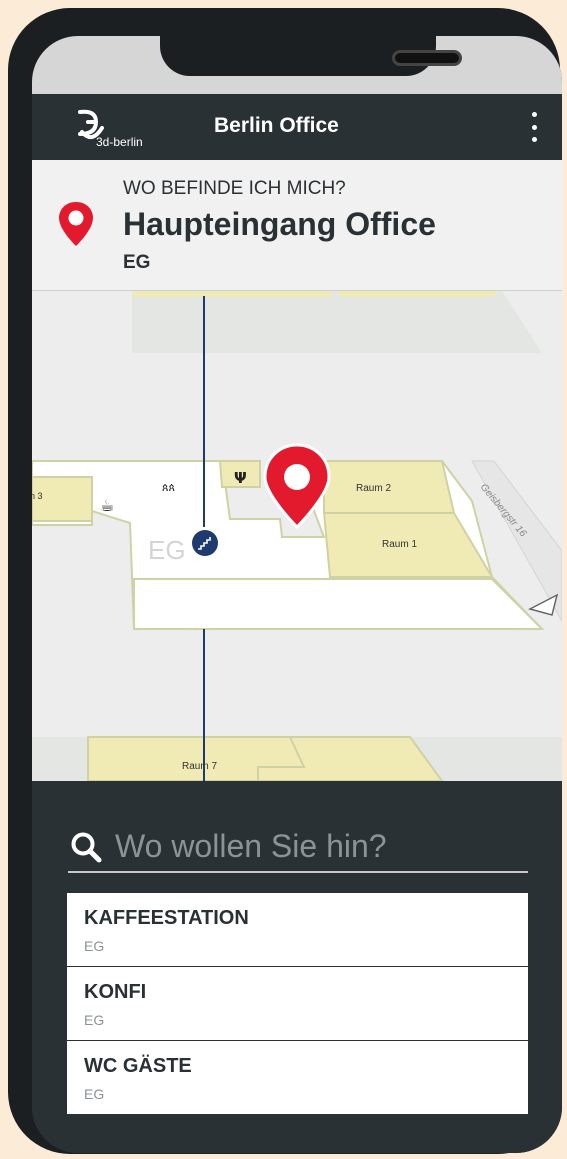 The height and width of the screenshot is (1159, 567). Describe the element at coordinates (399, 544) in the screenshot. I see `room-label: Raum 1` at that location.